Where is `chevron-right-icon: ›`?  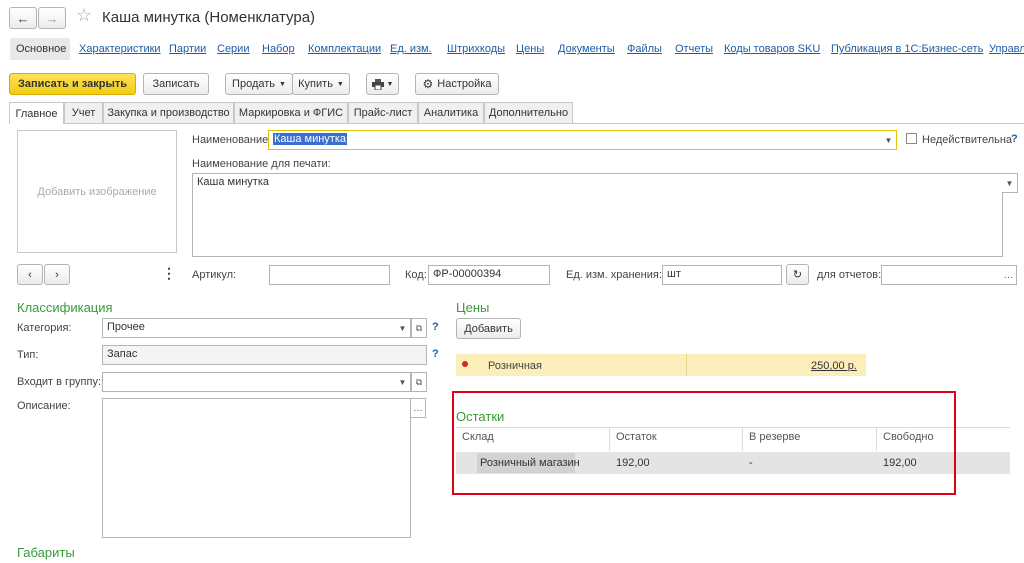
chevron-right-icon: › is located at coordinates (57, 274).